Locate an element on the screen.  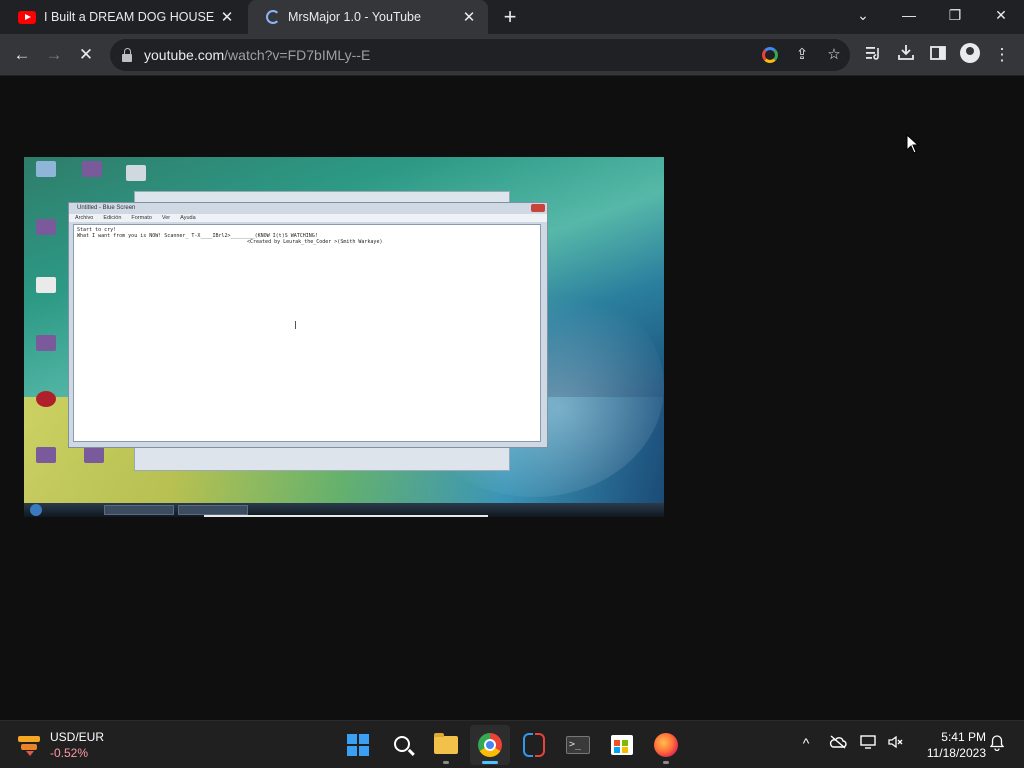
currency-widget: USD/EUR -0.52% is located at coordinates (74, 745).